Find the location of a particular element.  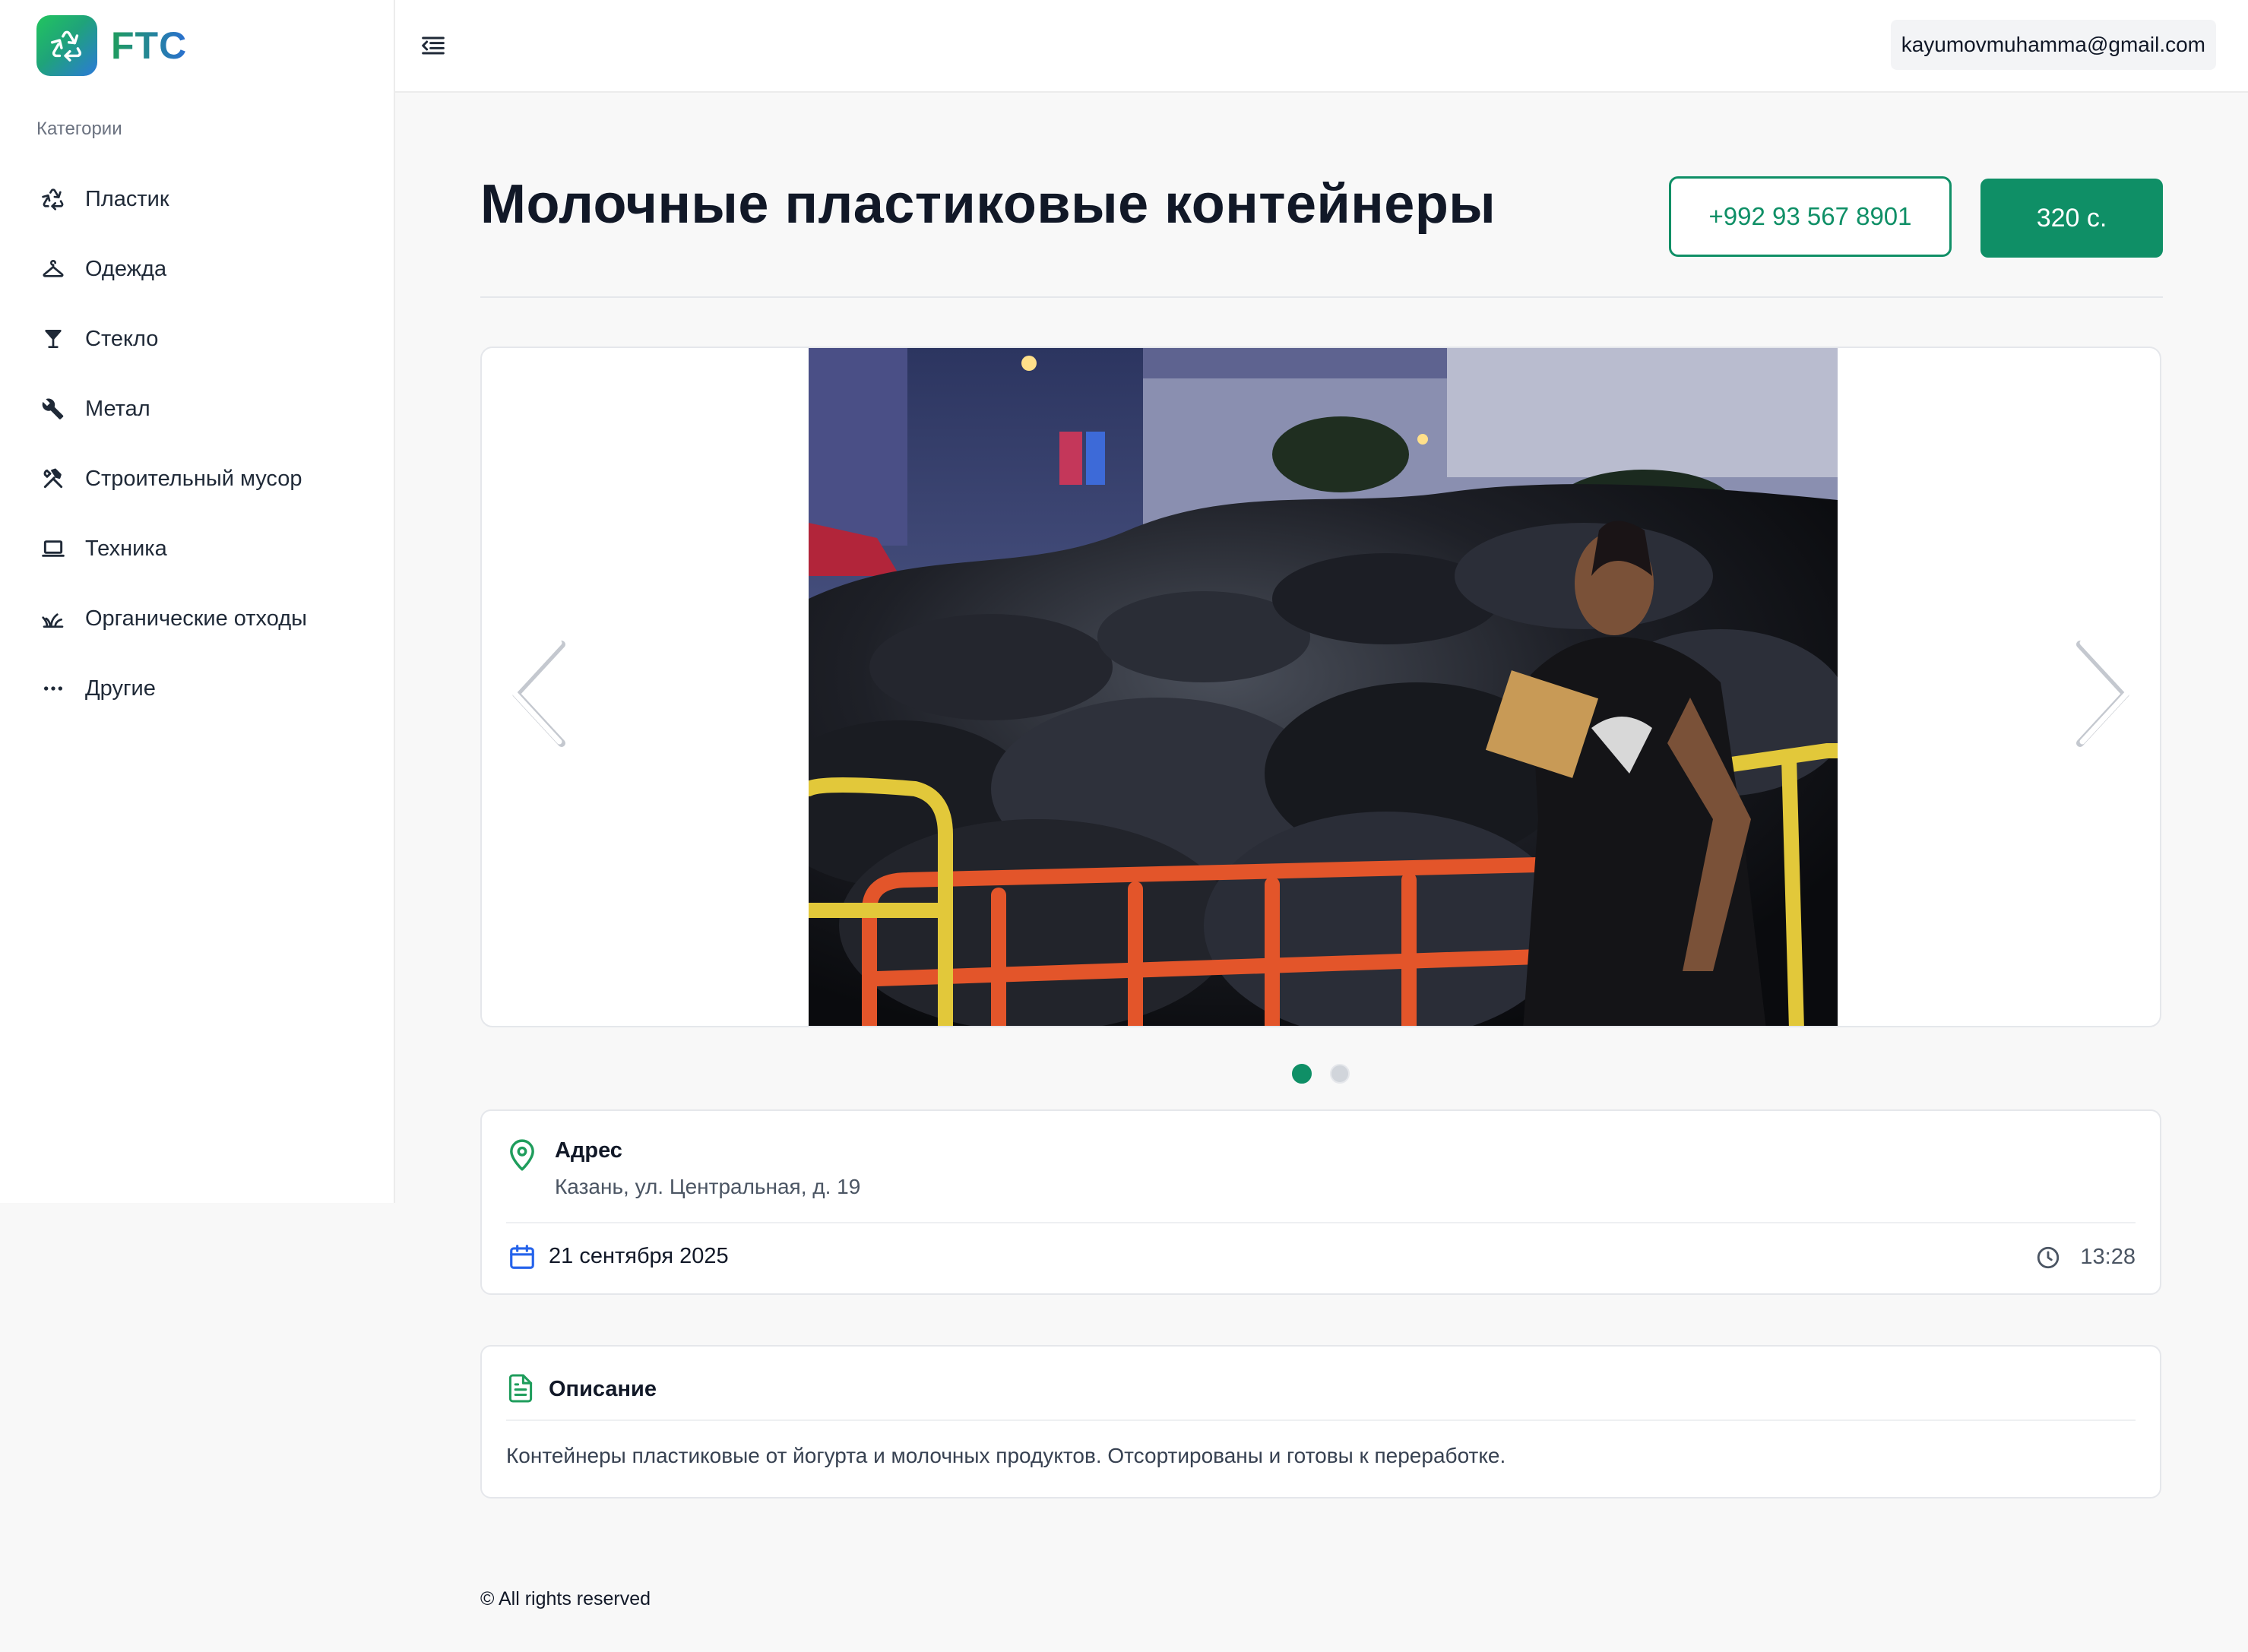

menu-collapse-icon is located at coordinates (433, 45).